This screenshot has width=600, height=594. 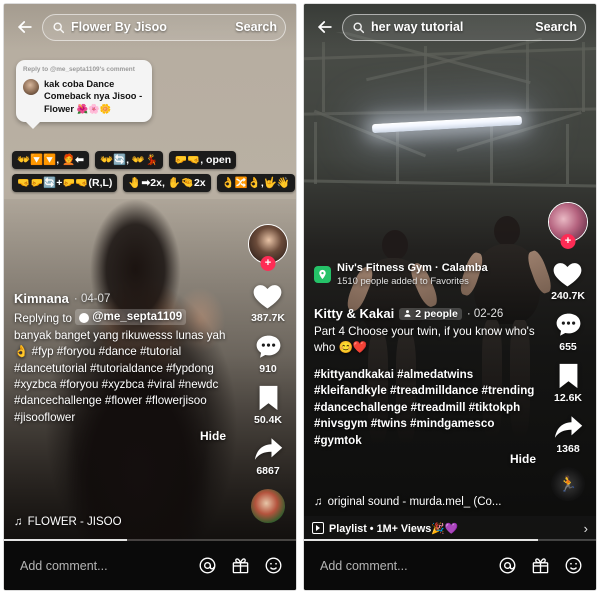 I want to click on comment-count: 655, so click(x=568, y=347).